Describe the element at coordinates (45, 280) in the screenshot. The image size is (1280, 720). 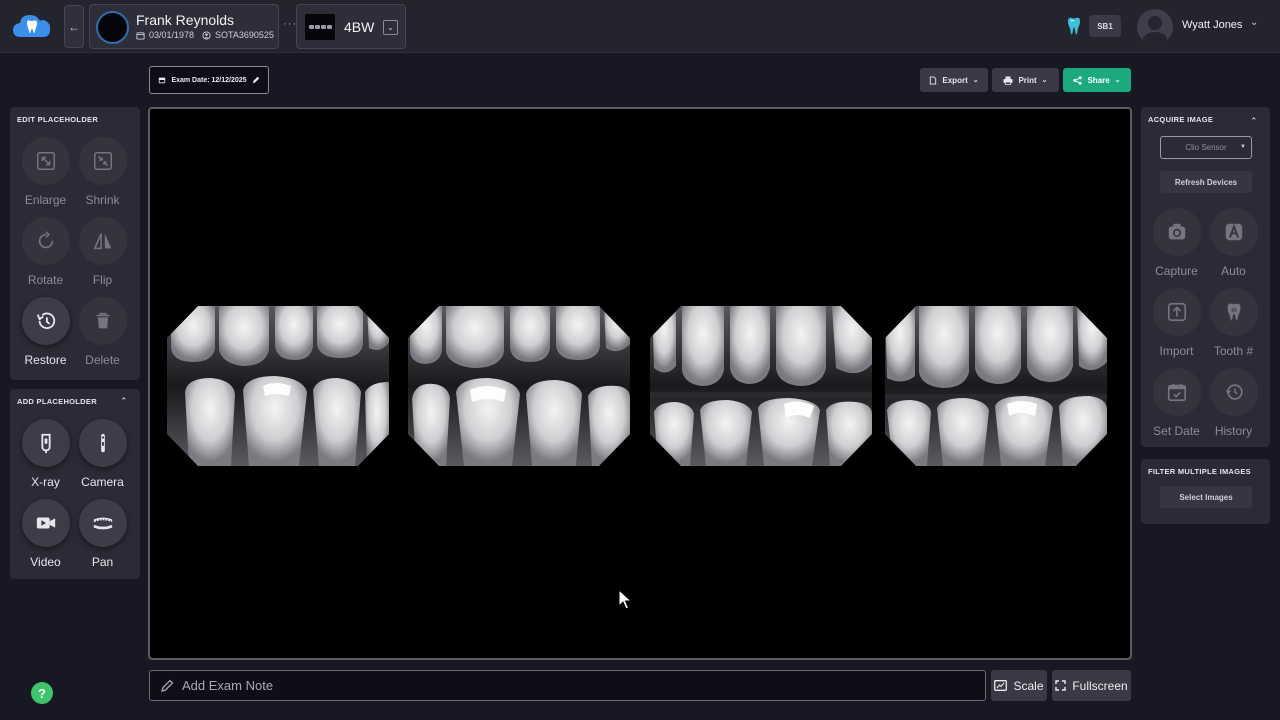
I see `tool-label: Rotate` at that location.